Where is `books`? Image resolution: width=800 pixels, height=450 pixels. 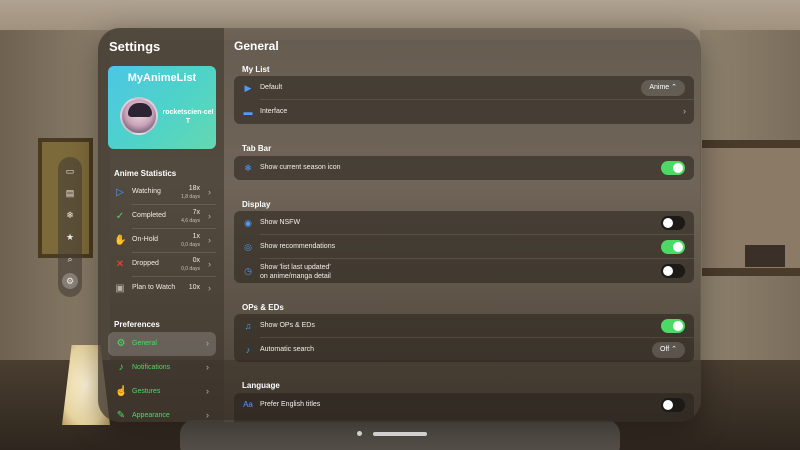
books is located at coordinates (765, 256).